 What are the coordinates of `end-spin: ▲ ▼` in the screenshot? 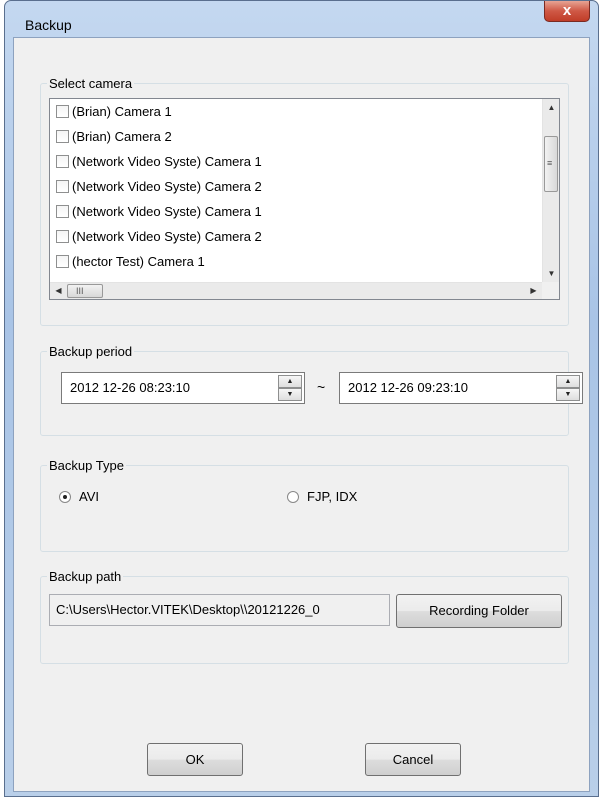 It's located at (568, 388).